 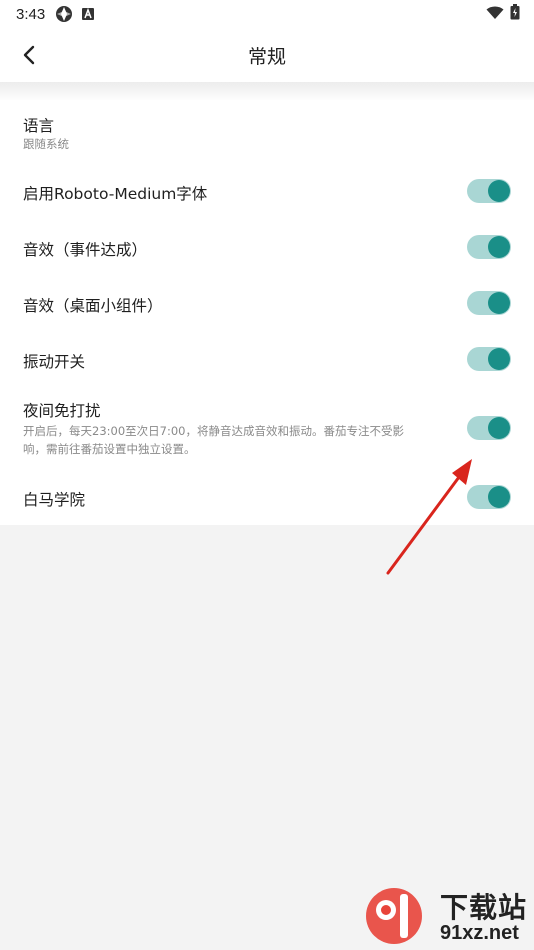 I want to click on page-title: 常规, so click(x=266, y=56).